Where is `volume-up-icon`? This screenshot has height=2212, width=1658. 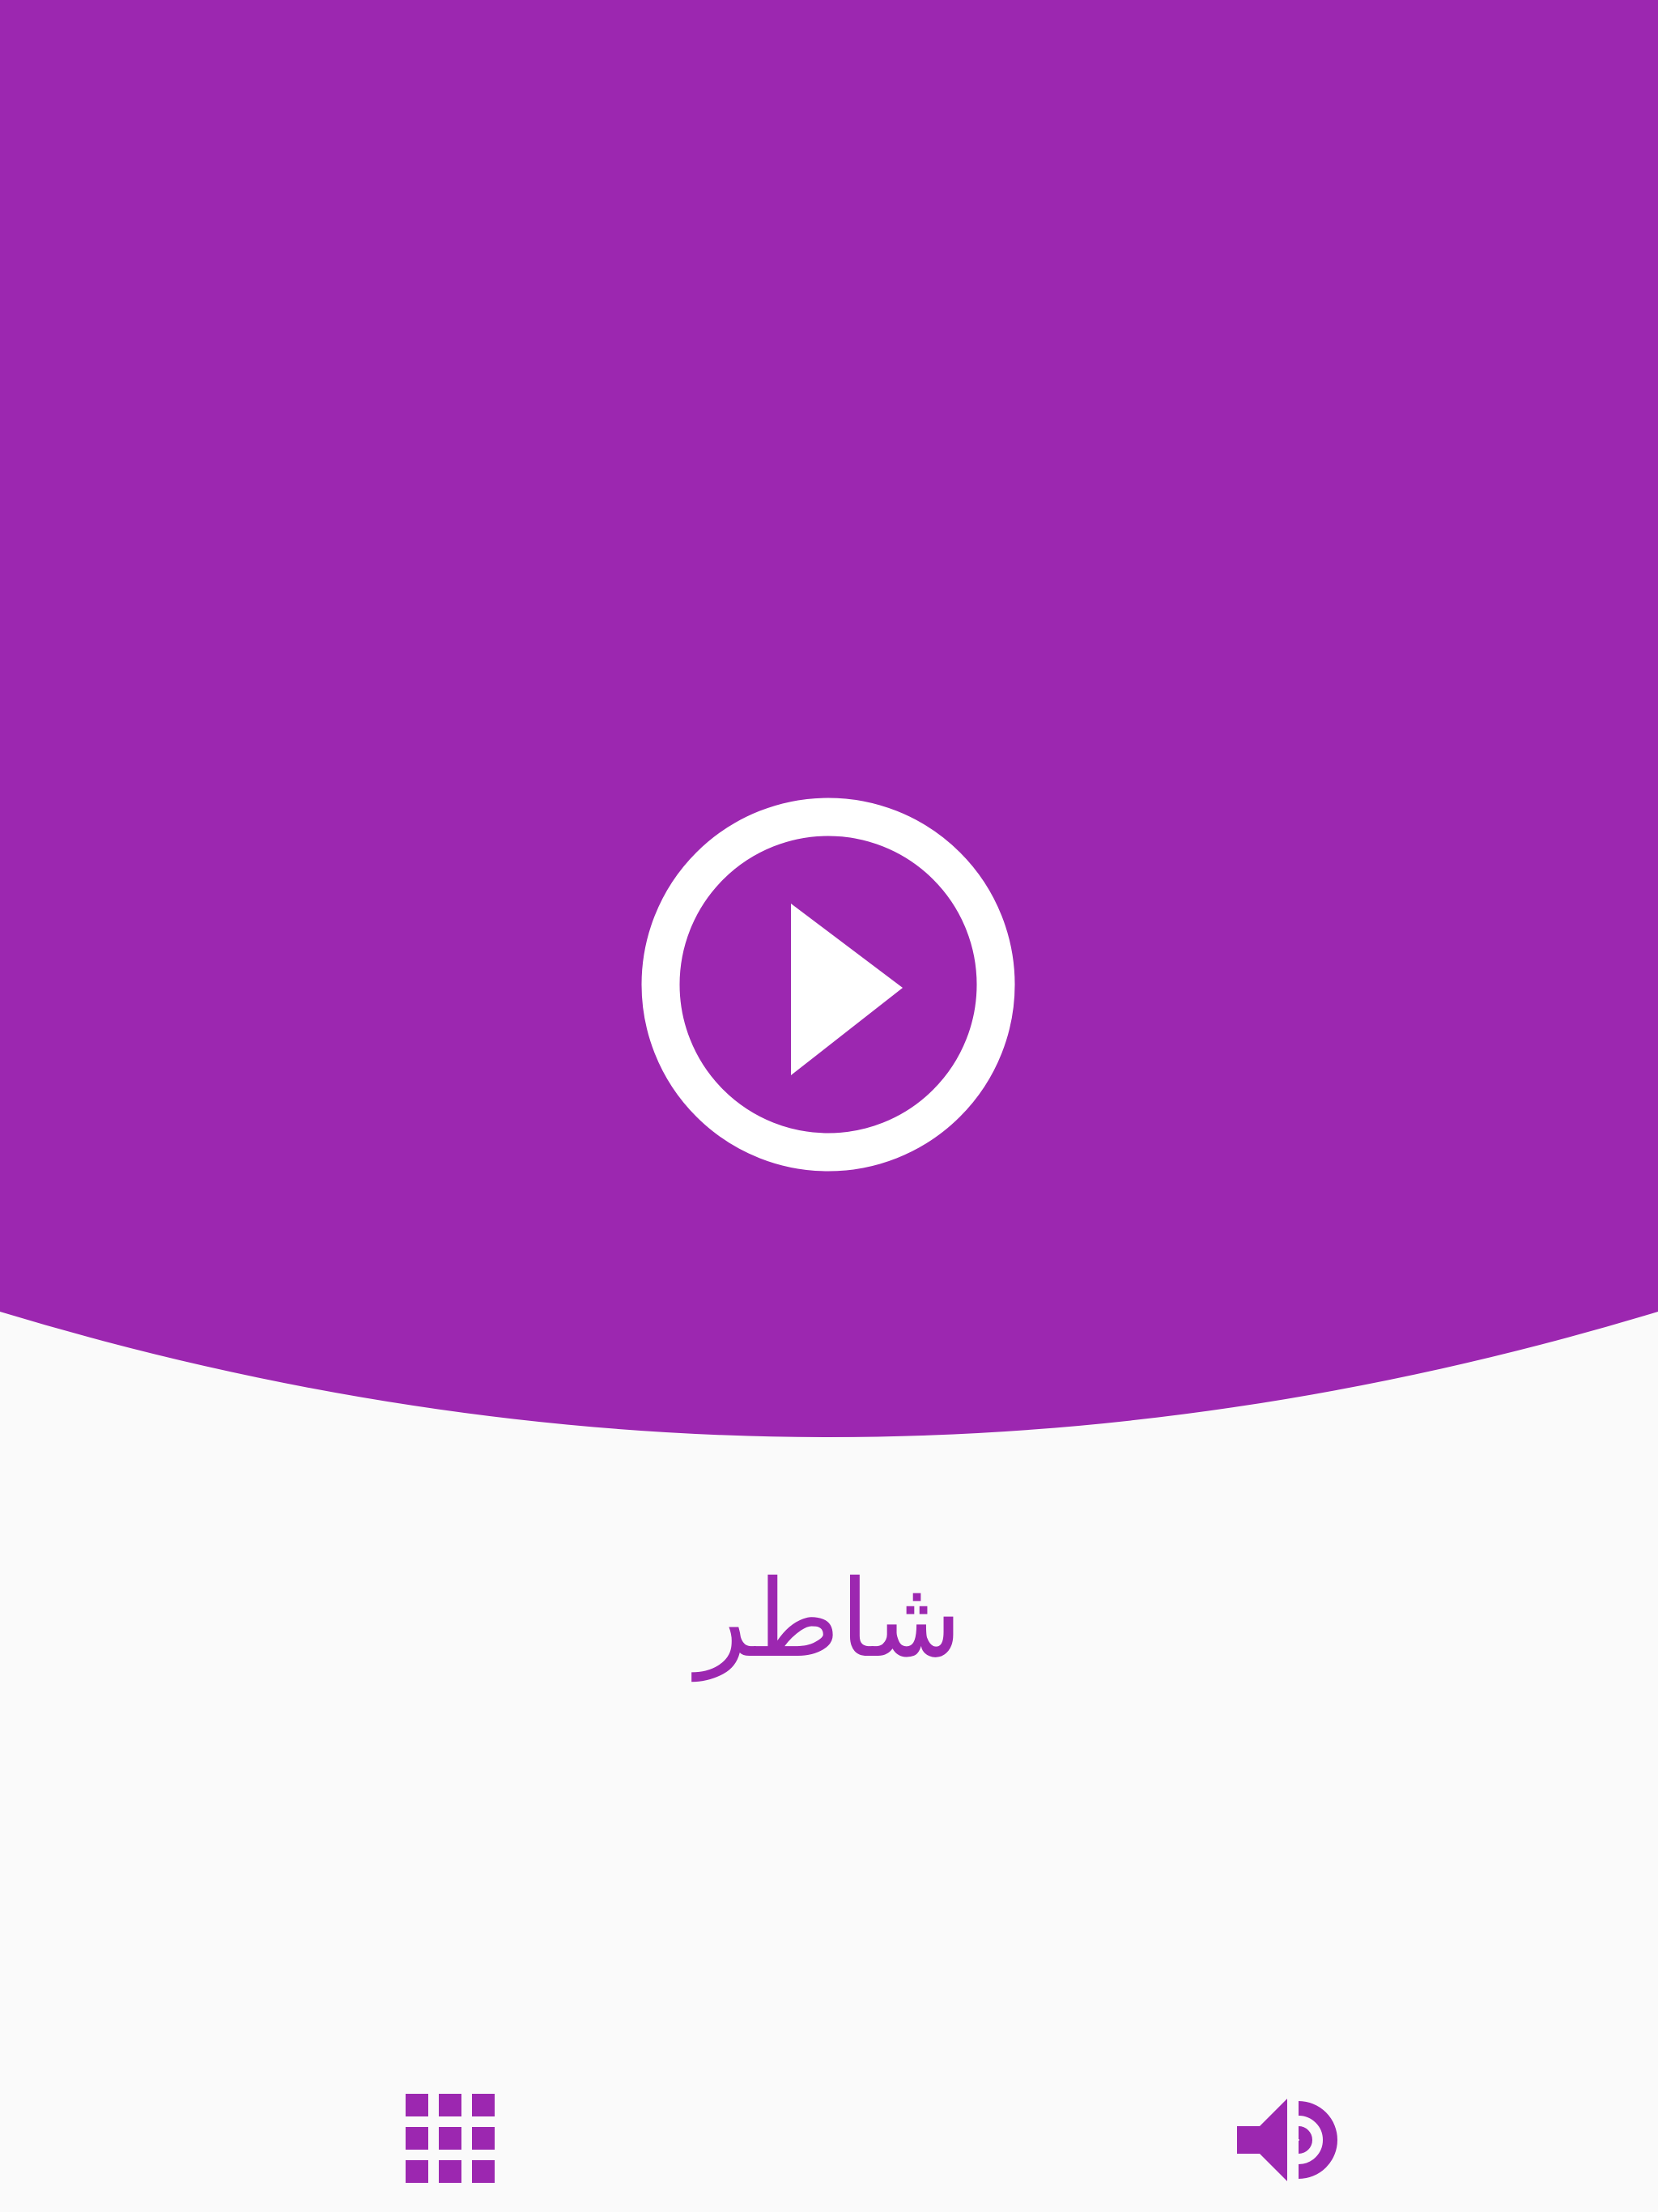 volume-up-icon is located at coordinates (1287, 2140).